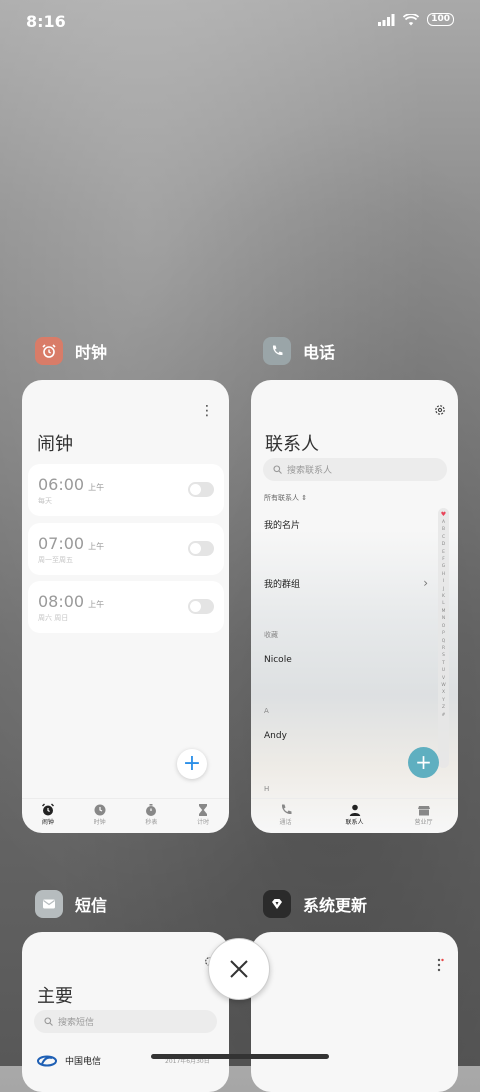 Image resolution: width=480 pixels, height=1092 pixels. Describe the element at coordinates (443, 655) in the screenshot. I see `index-letter: S` at that location.